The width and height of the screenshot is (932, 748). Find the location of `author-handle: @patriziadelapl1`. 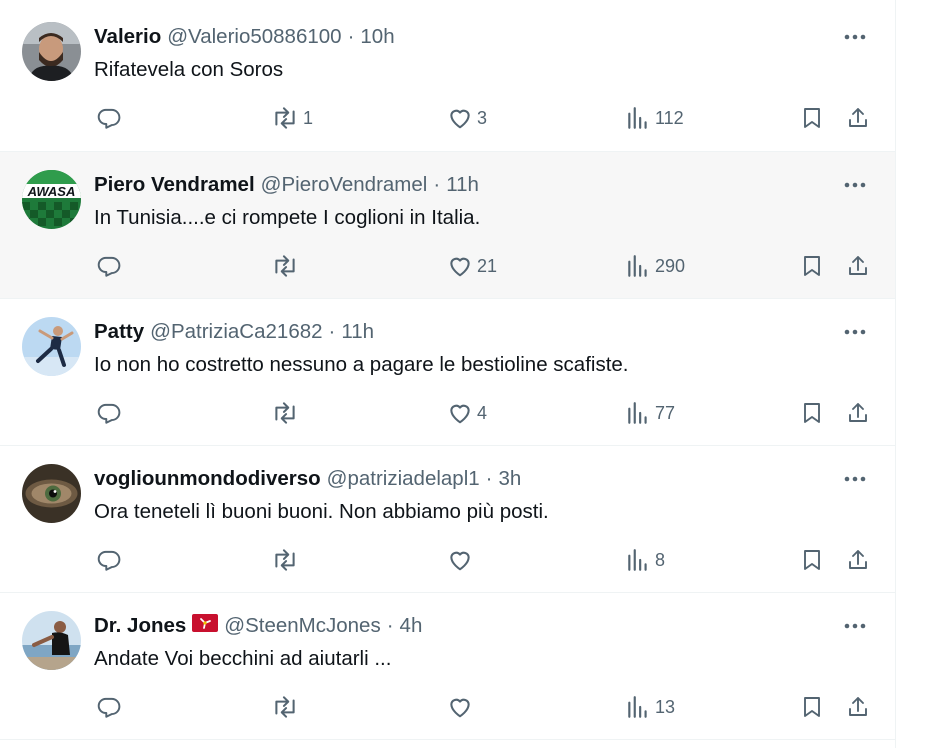

author-handle: @patriziadelapl1 is located at coordinates (403, 479).